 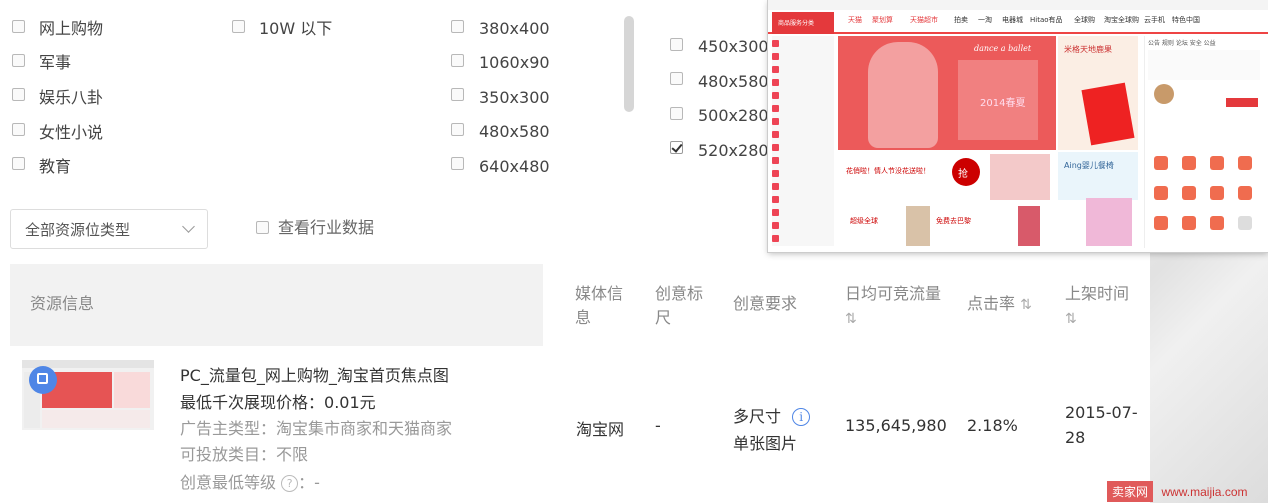 What do you see at coordinates (903, 95) in the screenshot?
I see `preview-hero-dress` at bounding box center [903, 95].